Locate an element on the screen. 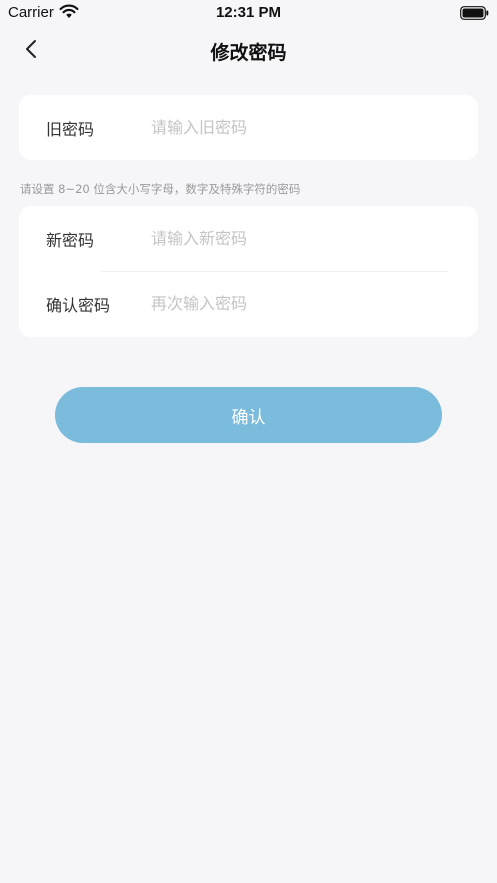 This screenshot has width=497, height=883. password-rule-hint: 请设置 8~20 位含大小写字母，数字及特殊字符的密码 is located at coordinates (160, 189).